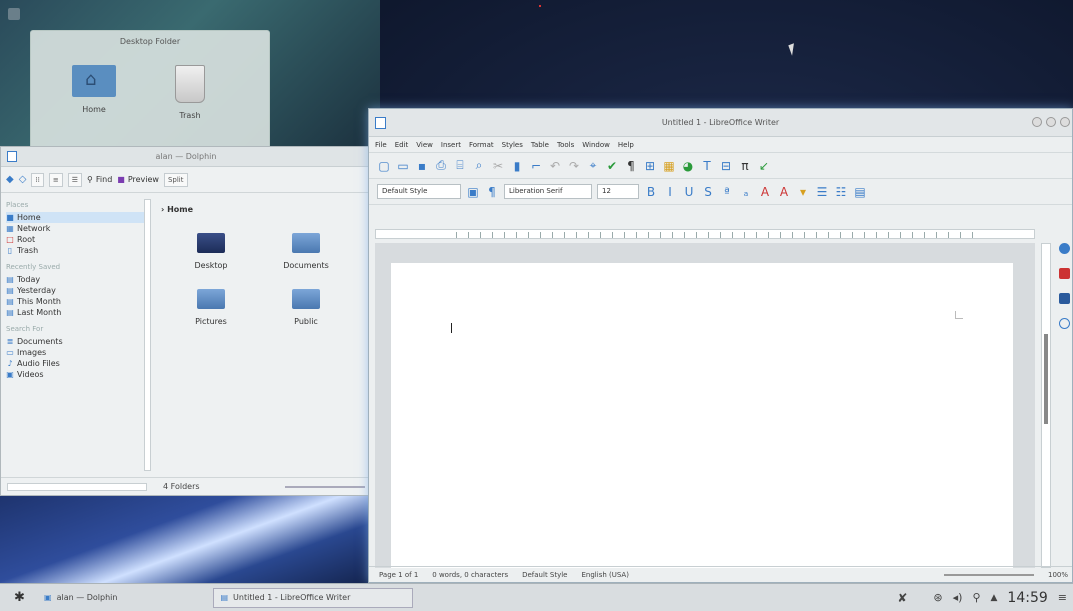 This screenshot has width=1073, height=611. Describe the element at coordinates (605, 575) in the screenshot. I see `language: English (USA)` at that location.